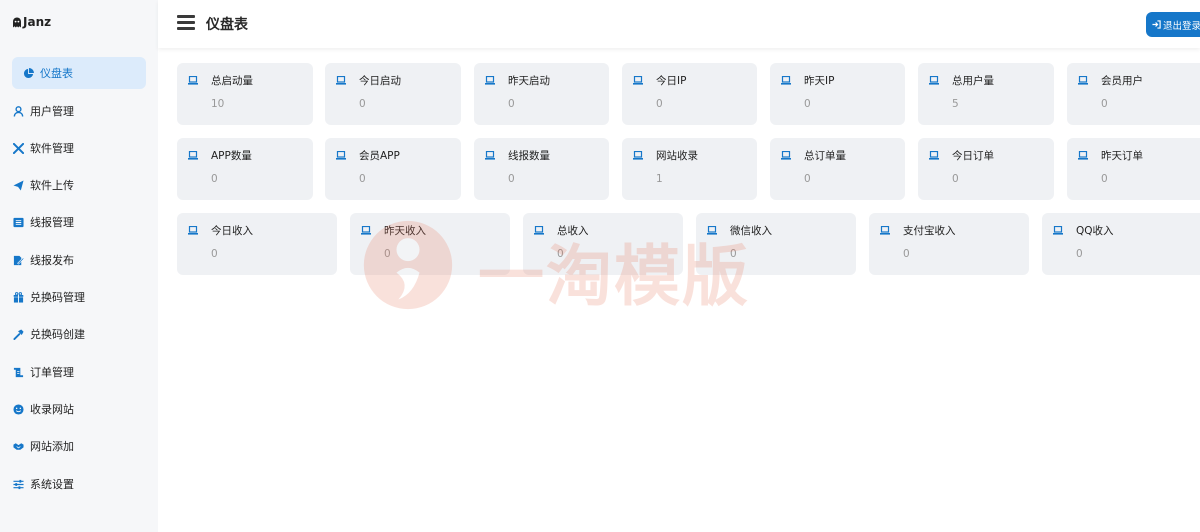 This screenshot has width=1200, height=532. I want to click on sidebar-item-software: 软件管理, so click(79, 148).